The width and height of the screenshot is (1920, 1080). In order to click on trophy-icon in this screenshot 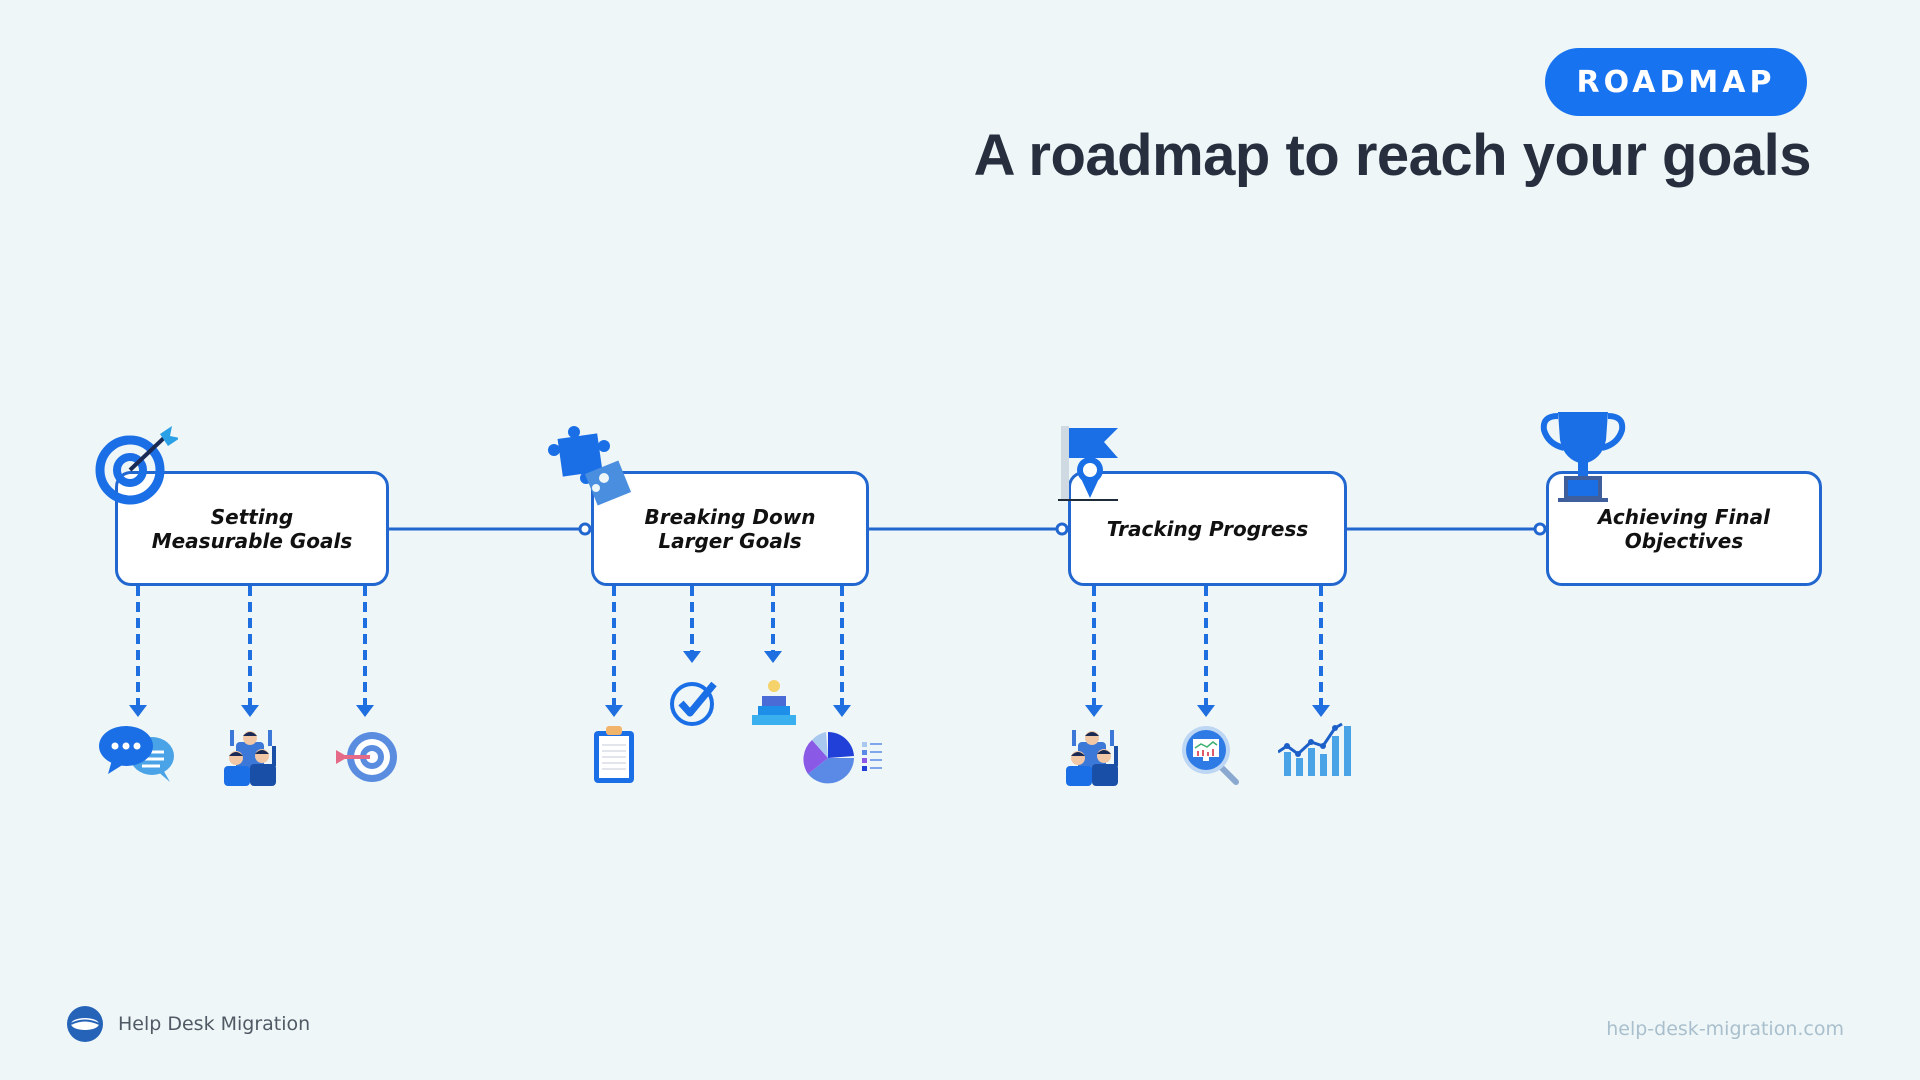, I will do `click(1583, 457)`.